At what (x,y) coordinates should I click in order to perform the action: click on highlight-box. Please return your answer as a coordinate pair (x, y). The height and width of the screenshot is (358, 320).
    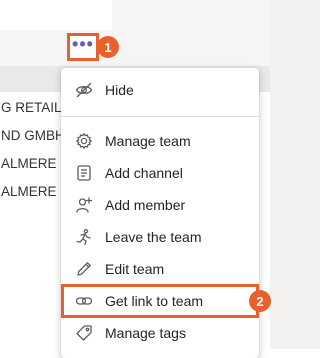
    Looking at the image, I should click on (160, 301).